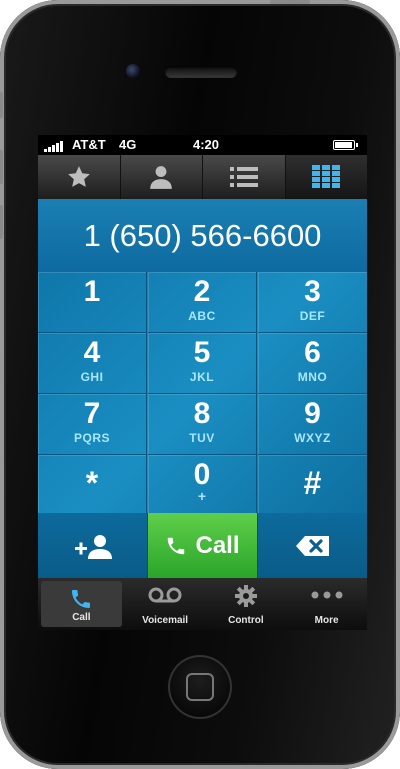 This screenshot has height=769, width=400. Describe the element at coordinates (200, 687) in the screenshot. I see `home-button-icon` at that location.